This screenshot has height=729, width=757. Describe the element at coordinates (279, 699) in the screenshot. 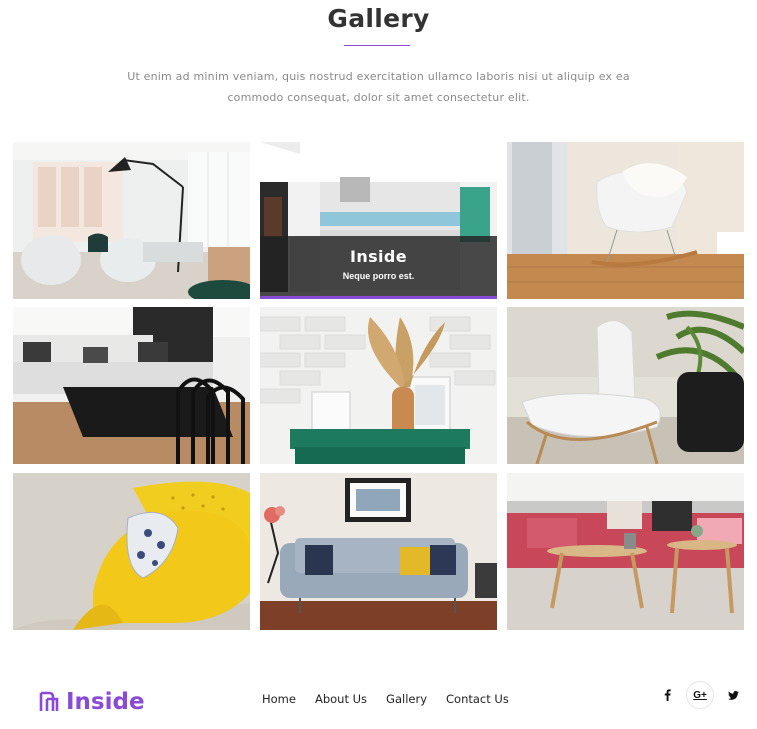

I see `nav-home: Home` at that location.